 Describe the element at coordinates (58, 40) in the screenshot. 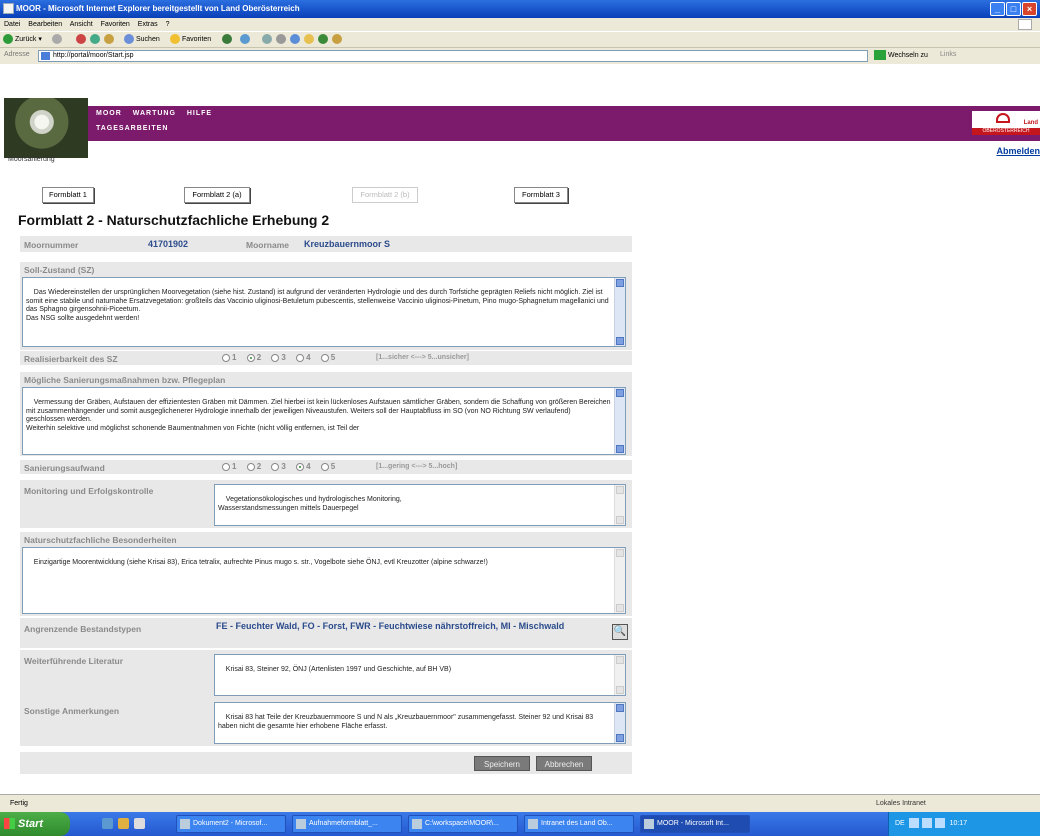

I see `forward-button` at that location.